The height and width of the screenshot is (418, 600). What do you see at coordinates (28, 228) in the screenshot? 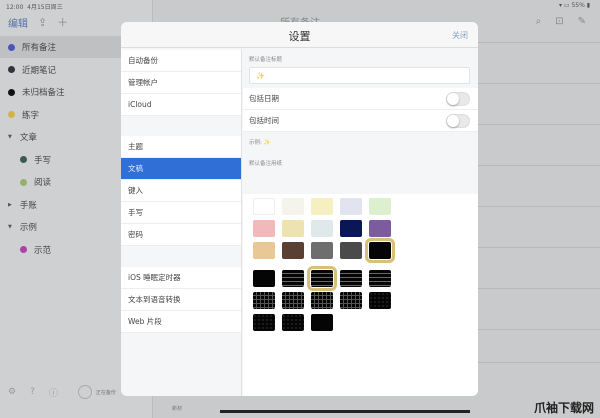
I see `sidebar-item-label: 示例` at bounding box center [28, 228].